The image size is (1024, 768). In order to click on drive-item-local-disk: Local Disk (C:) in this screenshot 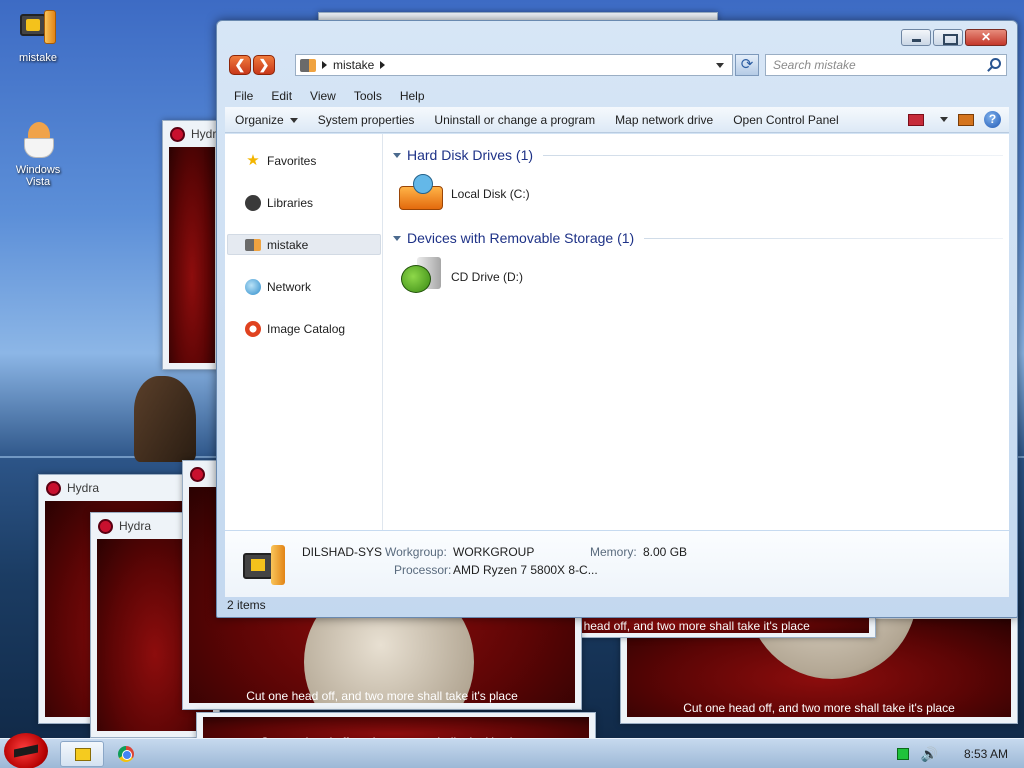, I will do `click(464, 194)`.